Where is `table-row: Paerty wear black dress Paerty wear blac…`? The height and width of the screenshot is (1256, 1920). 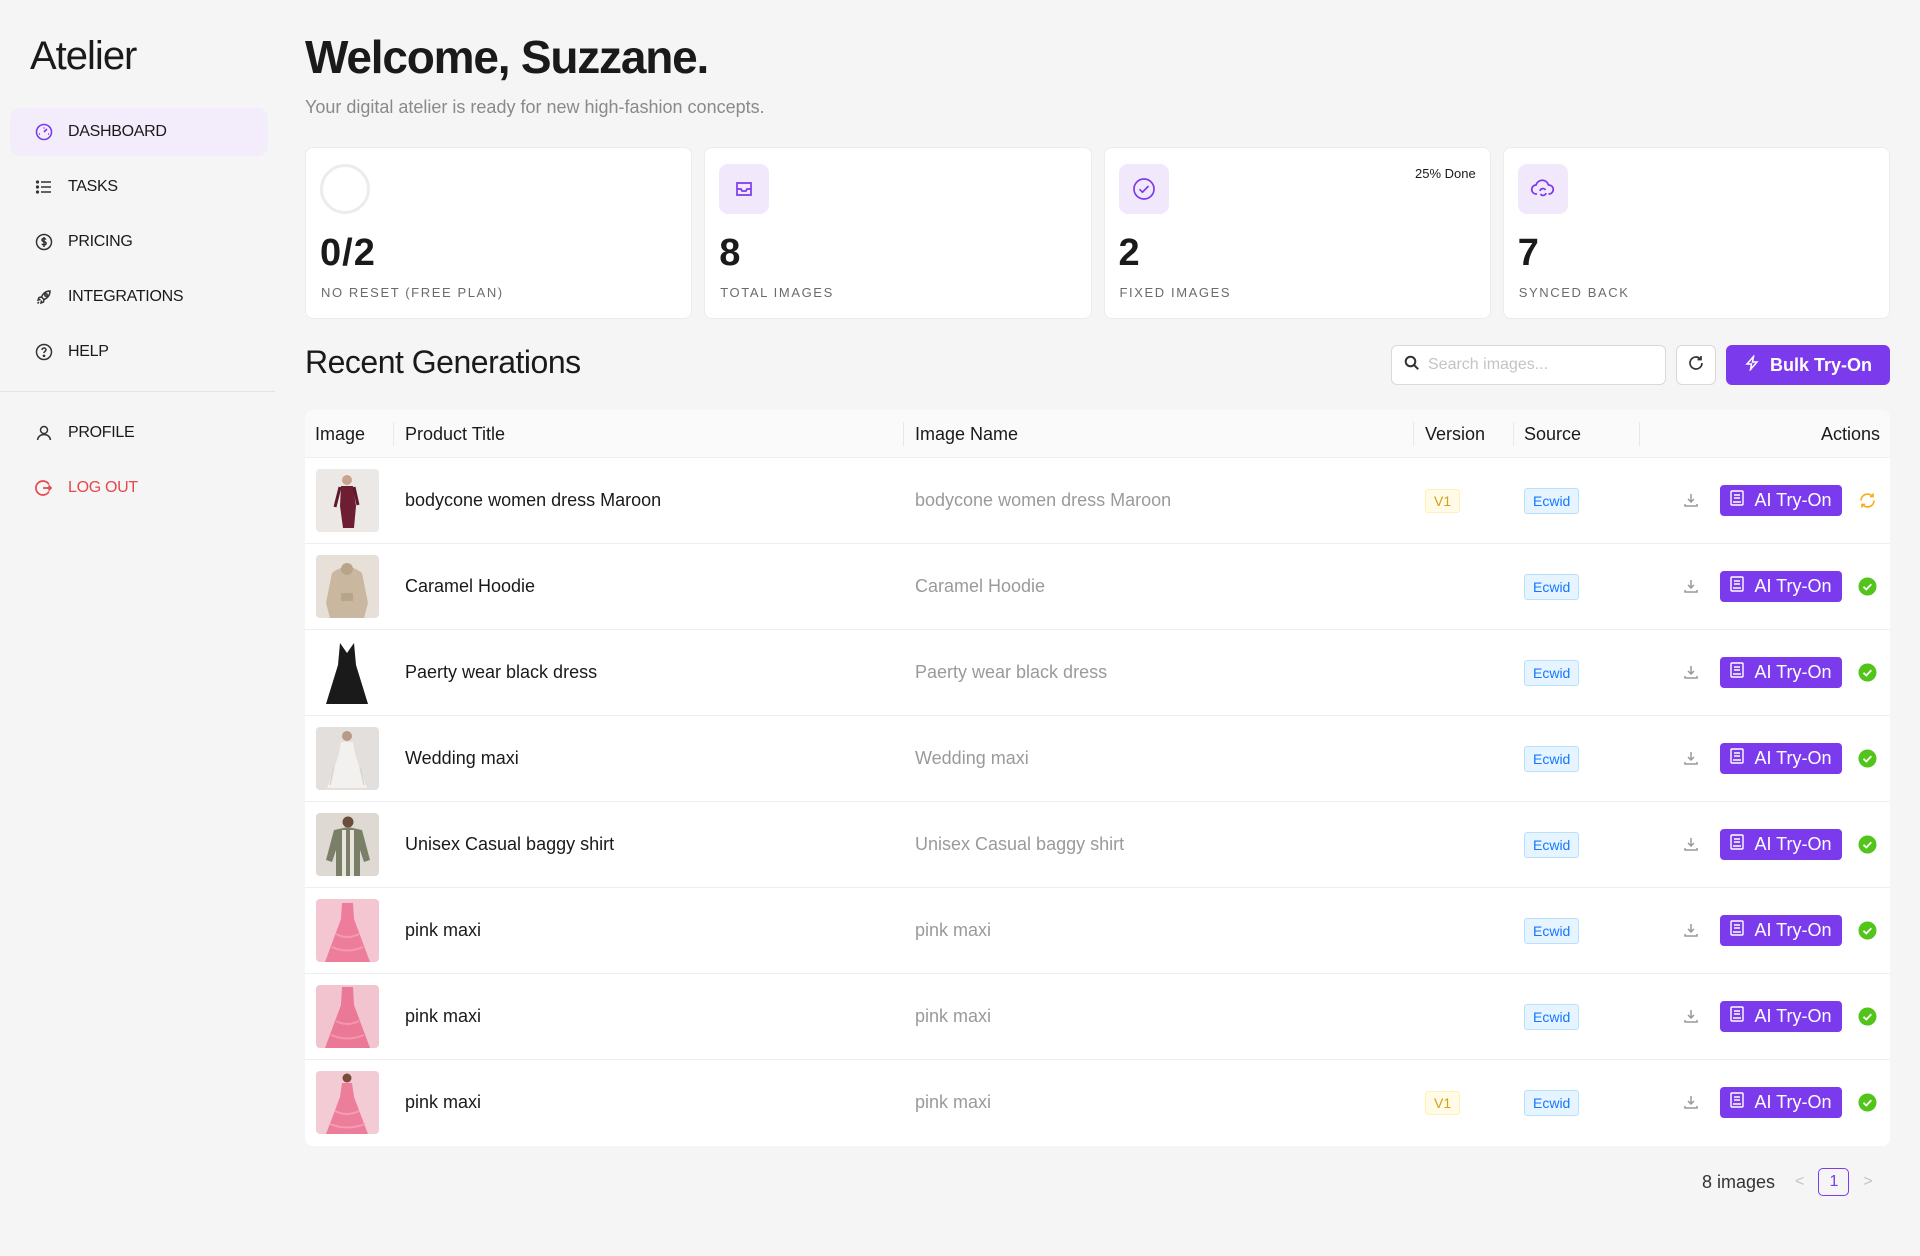 table-row: Paerty wear black dress Paerty wear blac… is located at coordinates (1097, 673).